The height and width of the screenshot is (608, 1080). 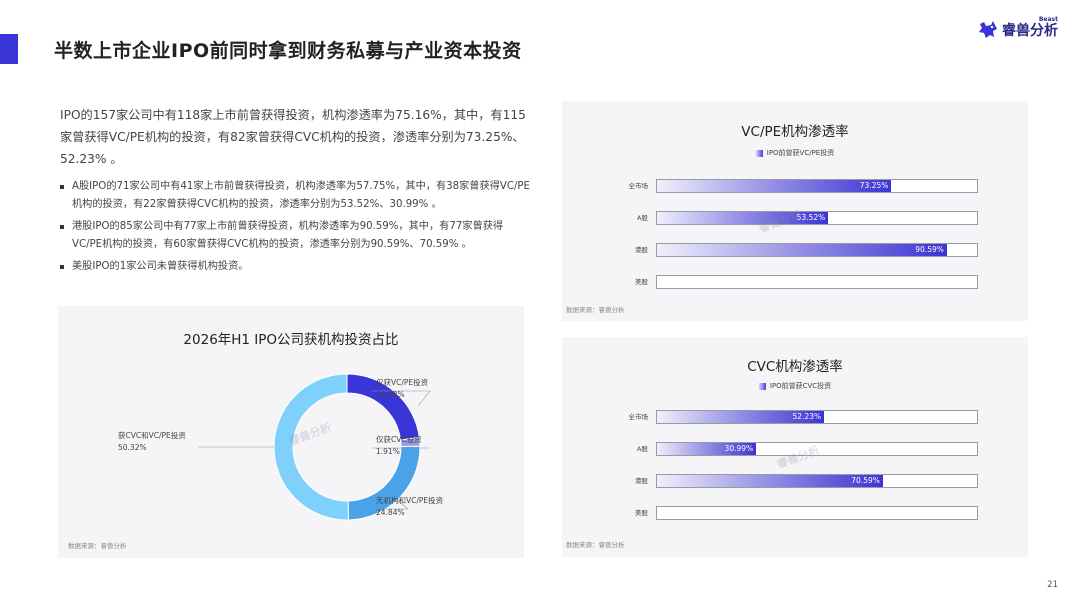 I want to click on donut-label-cvc-only-value: 1.91%, so click(x=388, y=451).